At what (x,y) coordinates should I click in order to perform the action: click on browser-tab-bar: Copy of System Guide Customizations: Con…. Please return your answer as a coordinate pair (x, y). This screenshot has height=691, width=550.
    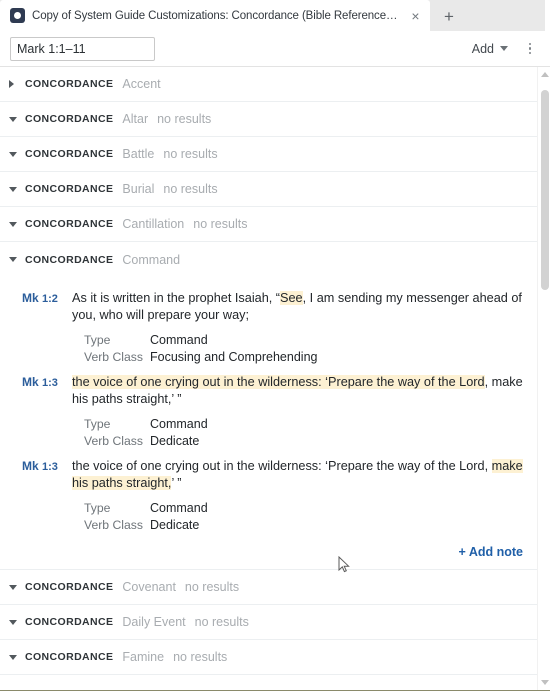
    Looking at the image, I should click on (275, 15).